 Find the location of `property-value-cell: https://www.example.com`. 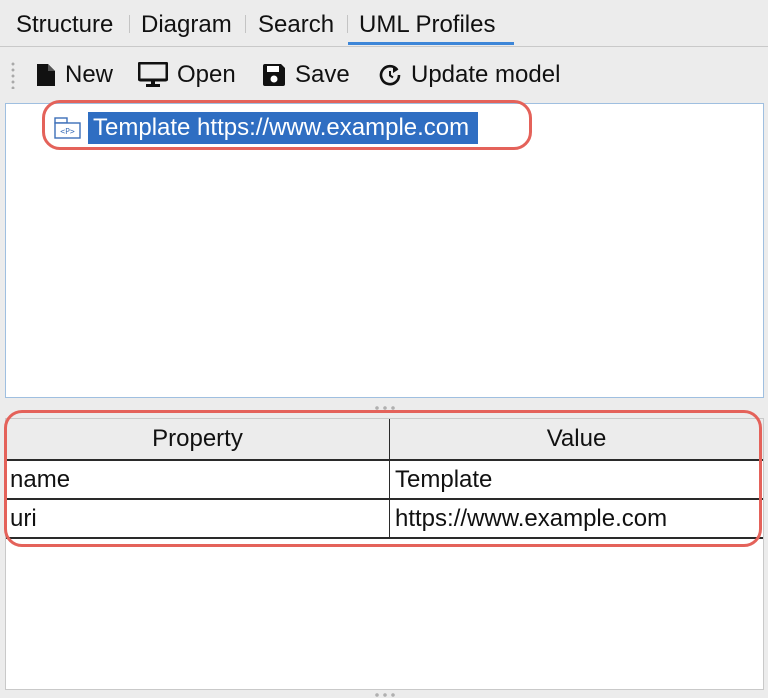

property-value-cell: https://www.example.com is located at coordinates (576, 519).